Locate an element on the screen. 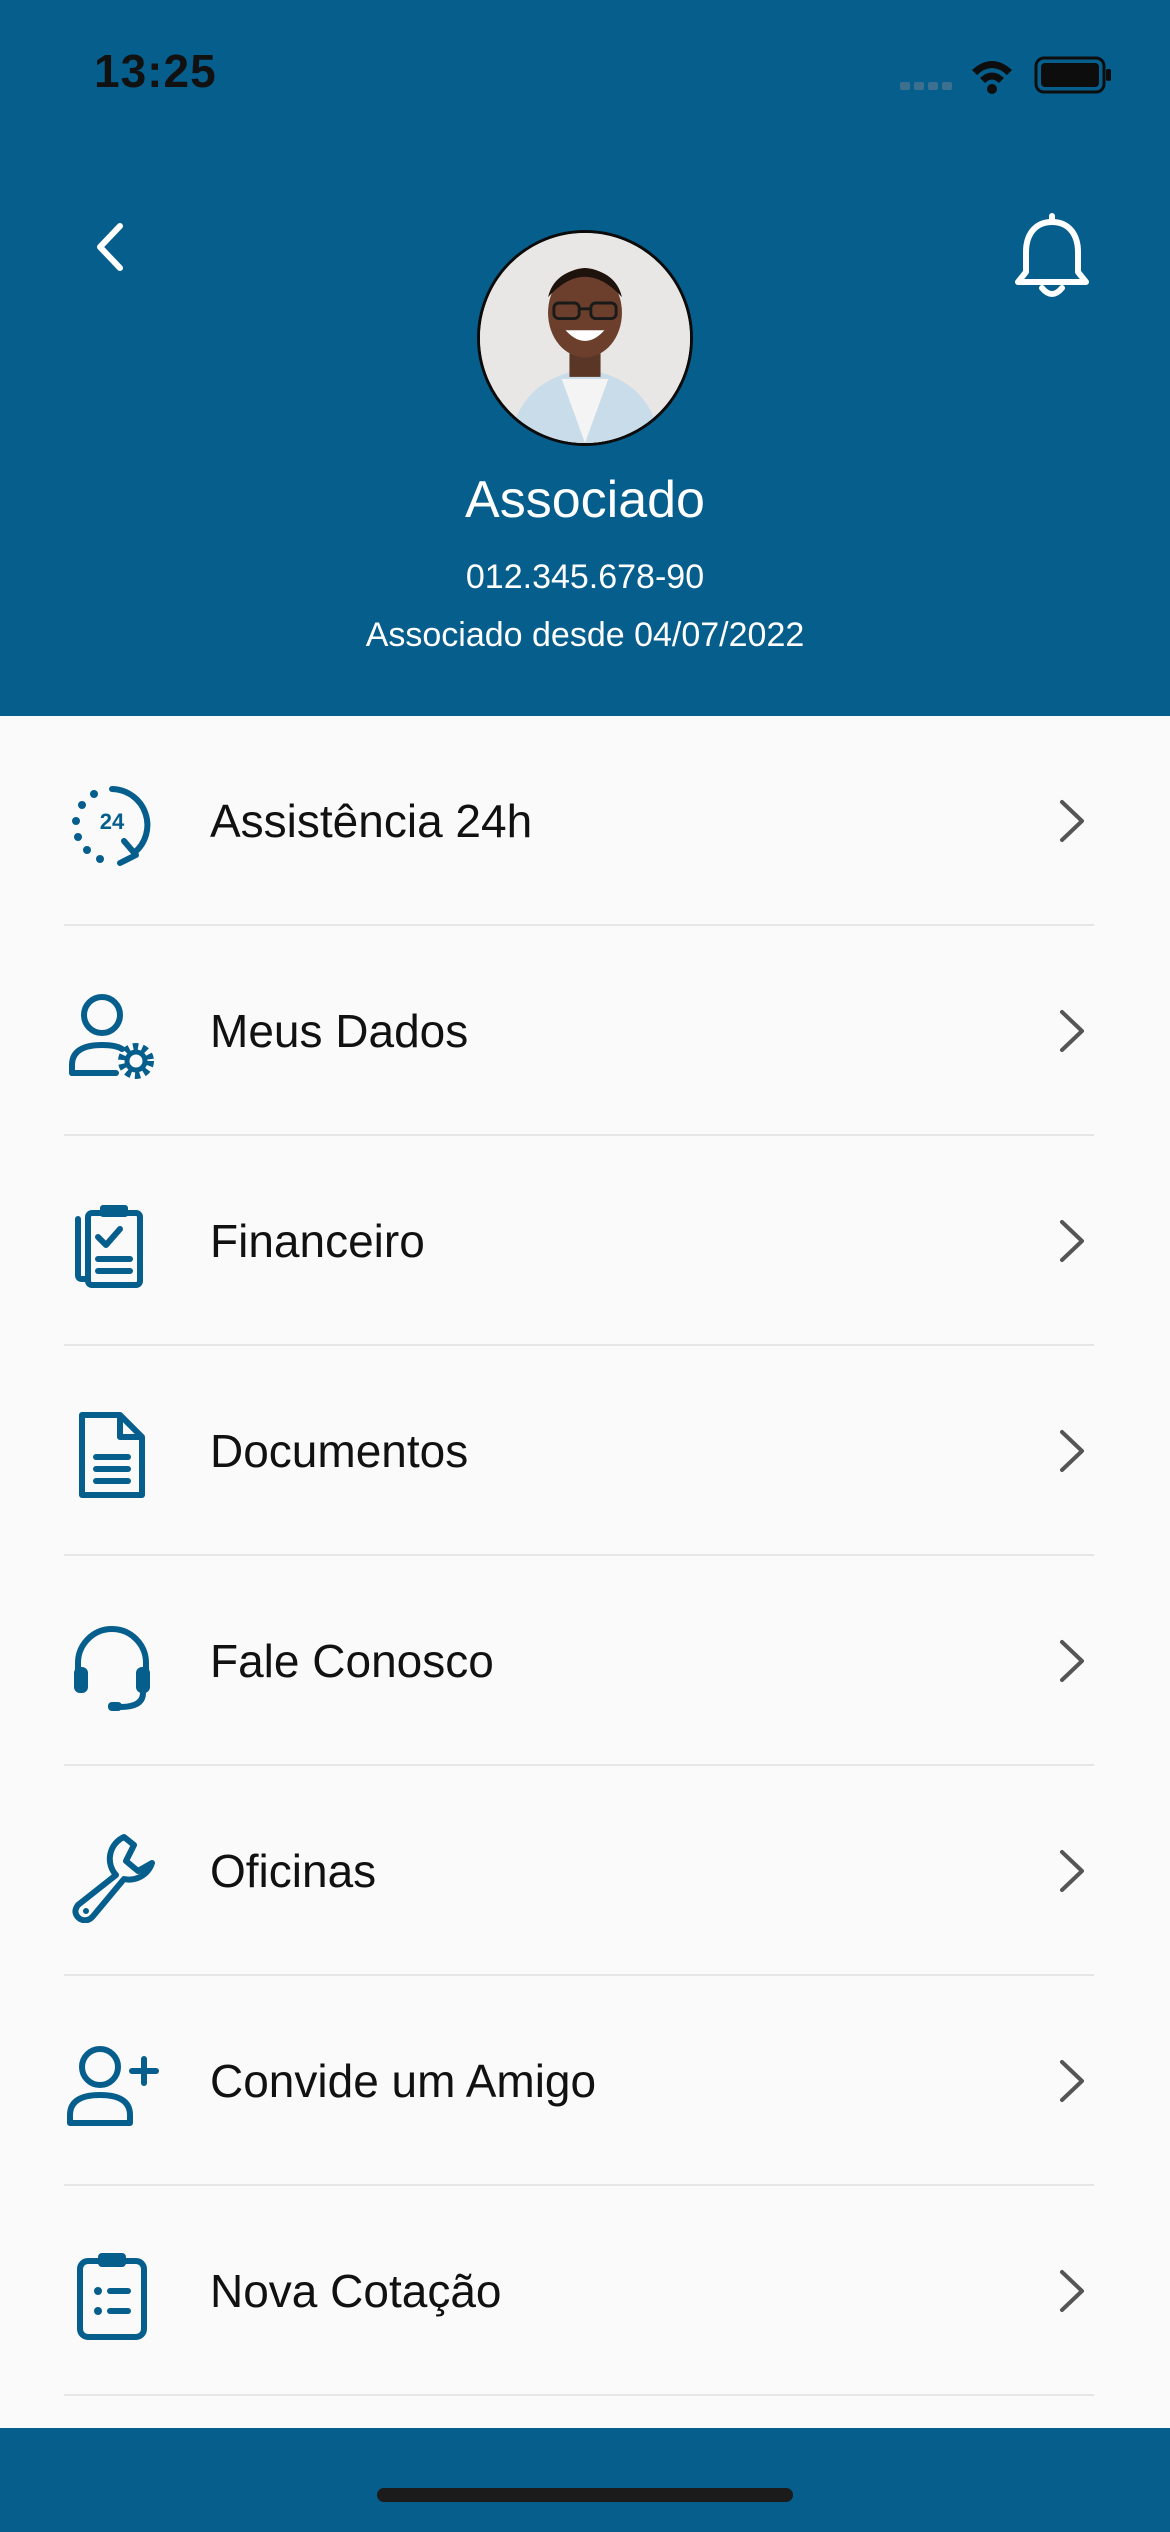 This screenshot has width=1170, height=2532. profile-cpf: 012.345.678-90 is located at coordinates (585, 577).